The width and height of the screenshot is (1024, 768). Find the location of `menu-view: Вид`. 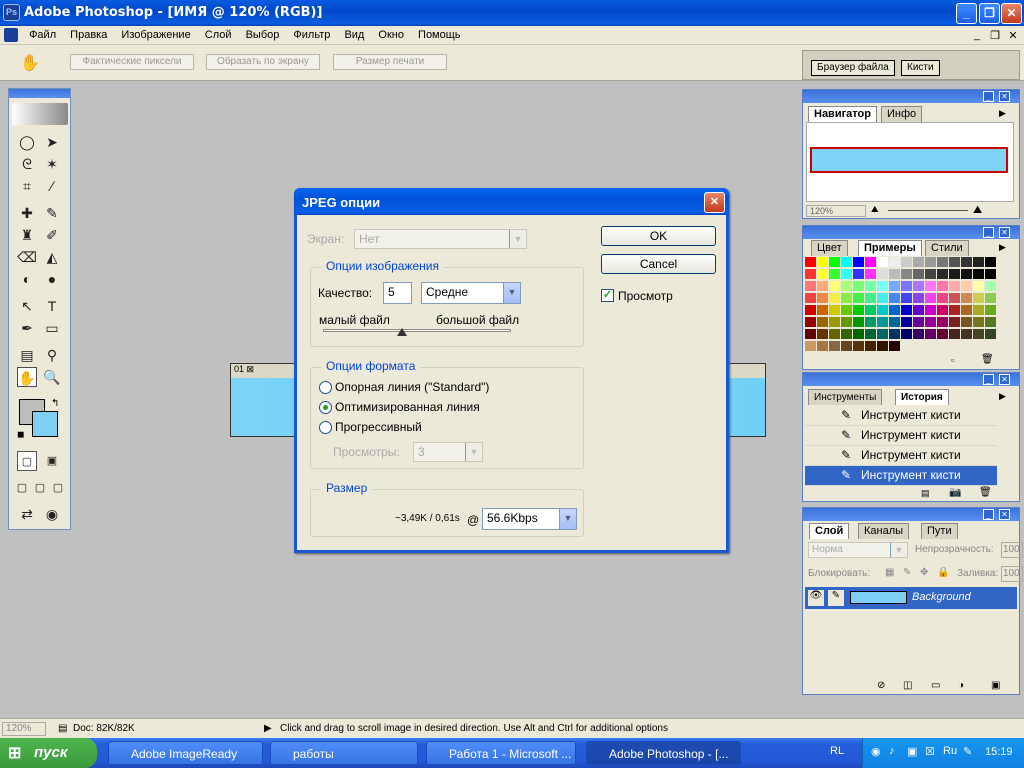

menu-view: Вид is located at coordinates (353, 33).